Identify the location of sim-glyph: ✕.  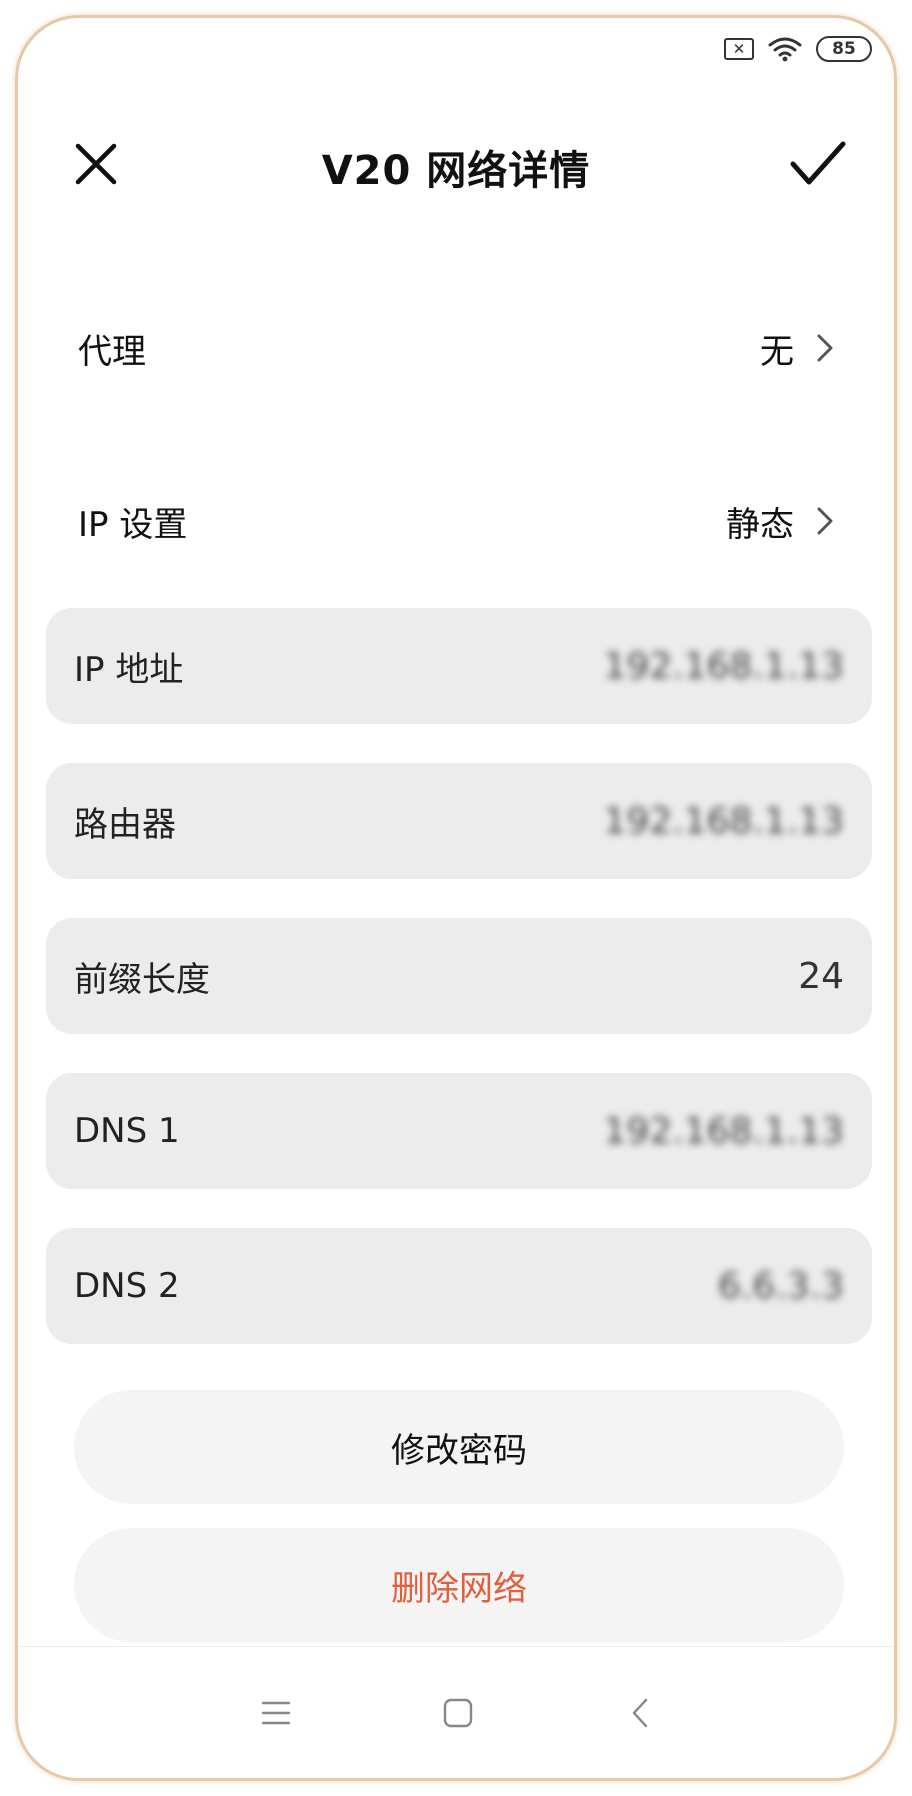
(739, 48).